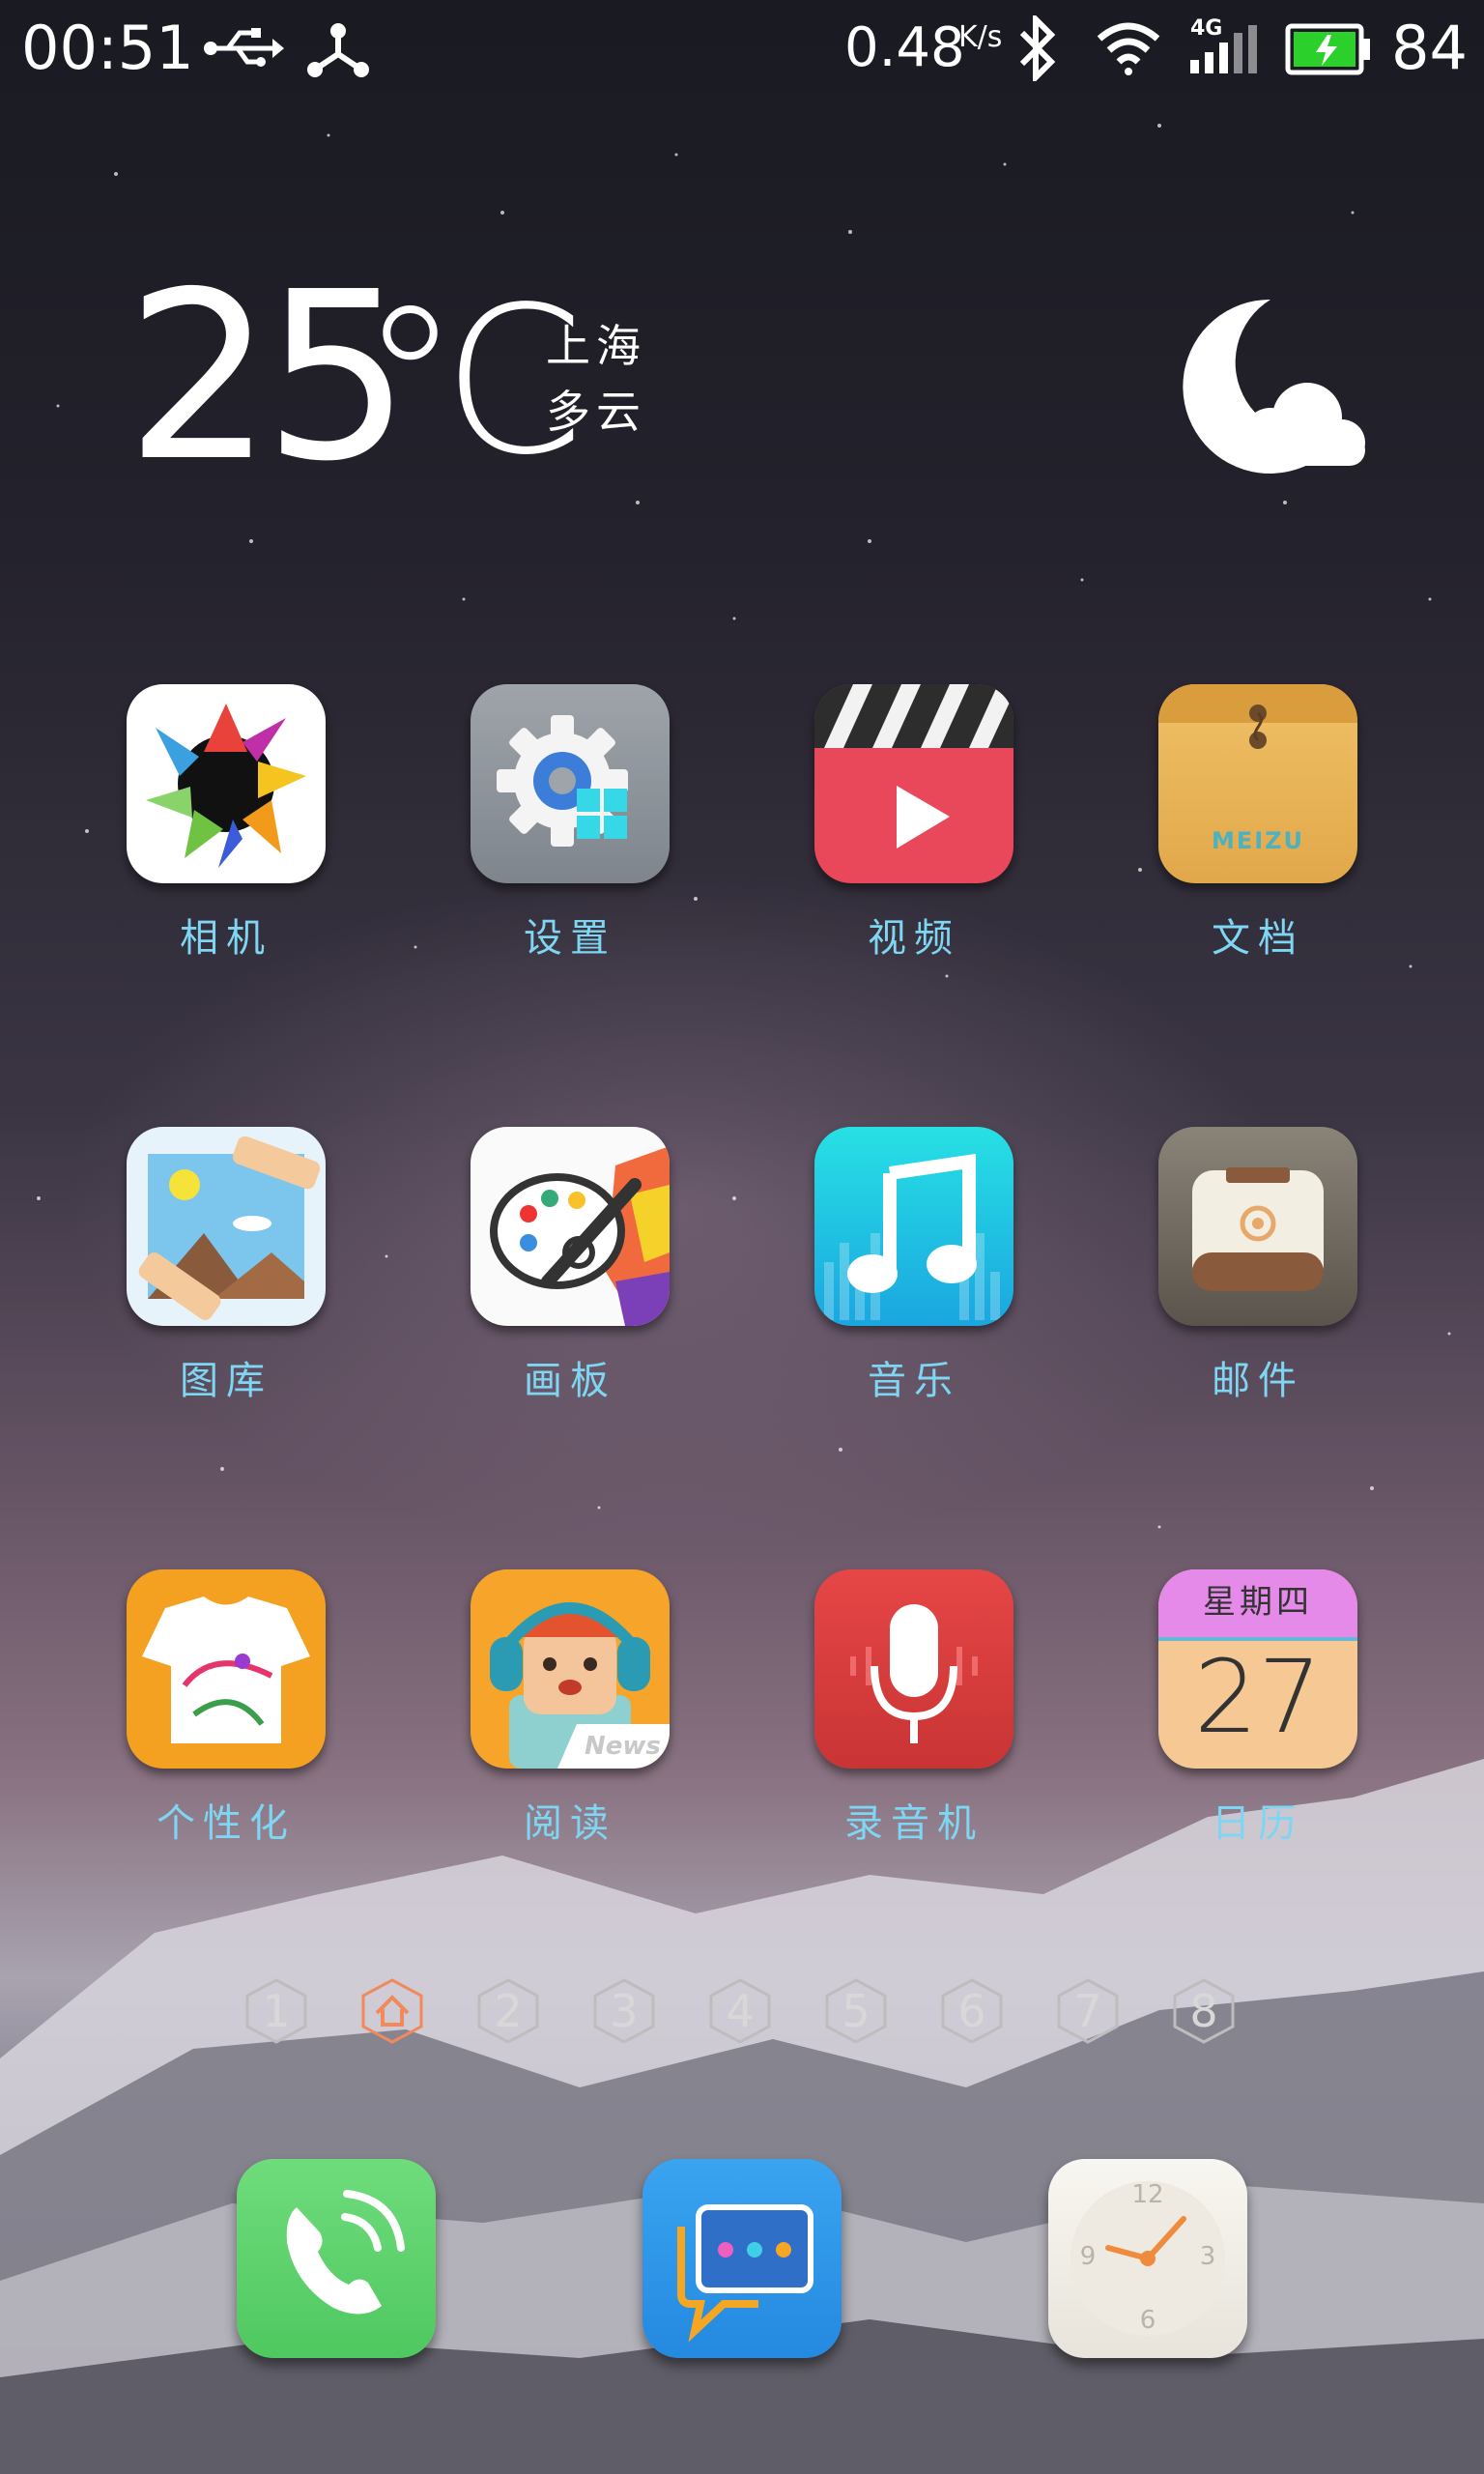 This screenshot has width=1484, height=2474. Describe the element at coordinates (1258, 1824) in the screenshot. I see `app-label: 日历` at that location.